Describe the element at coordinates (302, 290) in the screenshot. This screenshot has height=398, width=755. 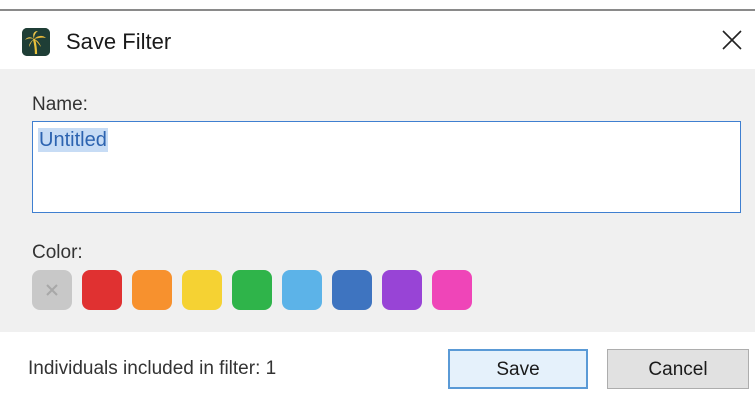
I see `color-swatch-light-blue` at that location.